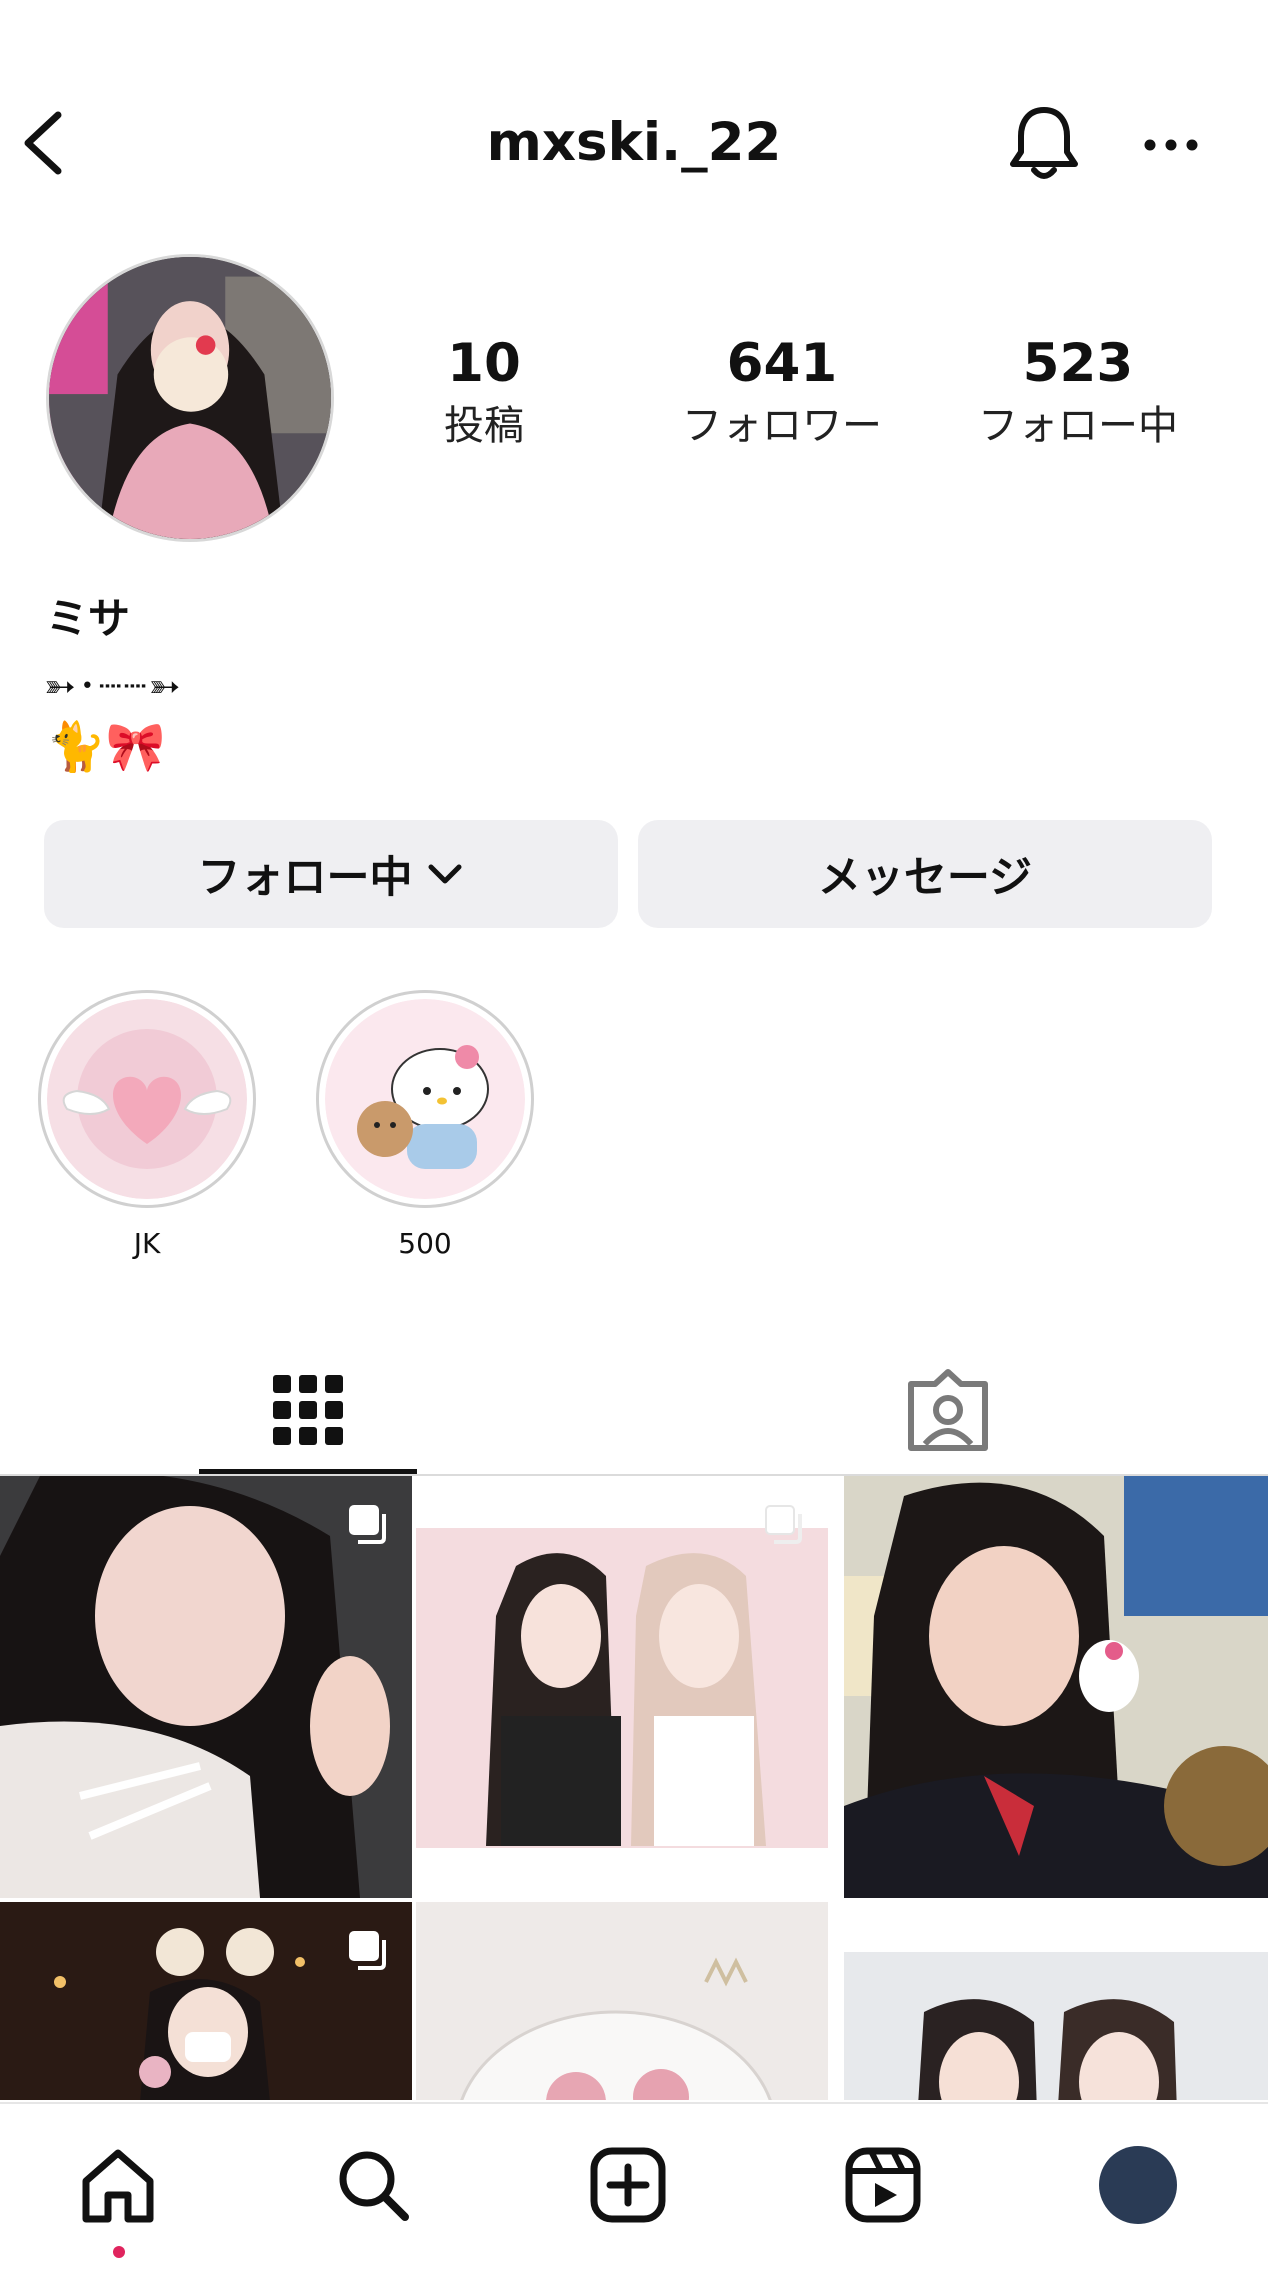 Image resolution: width=1268 pixels, height=2273 pixels. Describe the element at coordinates (484, 426) in the screenshot. I see `stat-posts-label: 投稿` at that location.